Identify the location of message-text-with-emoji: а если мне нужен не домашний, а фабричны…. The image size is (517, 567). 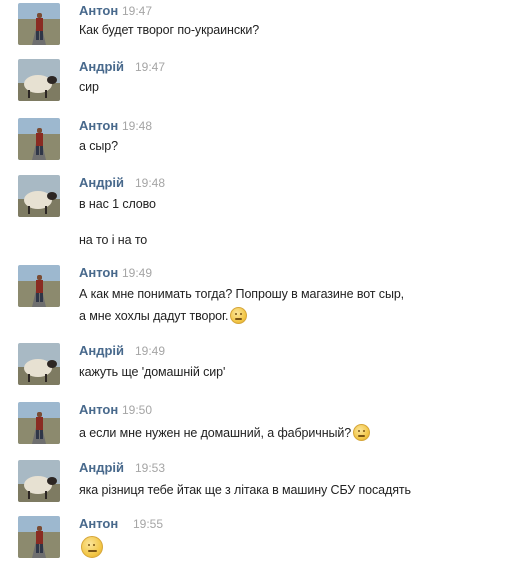
(225, 432).